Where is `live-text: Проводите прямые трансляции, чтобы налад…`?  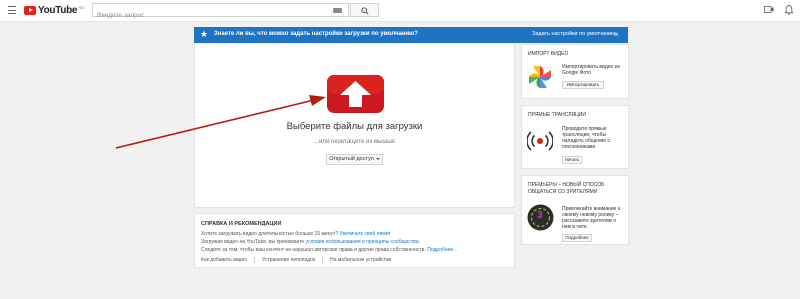 live-text: Проводите прямые трансляции, чтобы налад… is located at coordinates (586, 138).